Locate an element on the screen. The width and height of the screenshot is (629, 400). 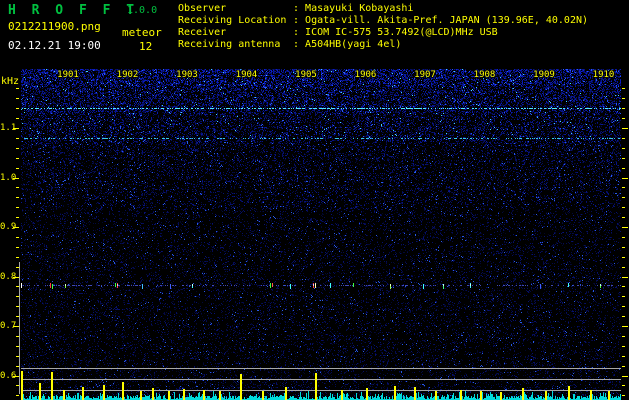
time-label: 1903 is located at coordinates (187, 75).